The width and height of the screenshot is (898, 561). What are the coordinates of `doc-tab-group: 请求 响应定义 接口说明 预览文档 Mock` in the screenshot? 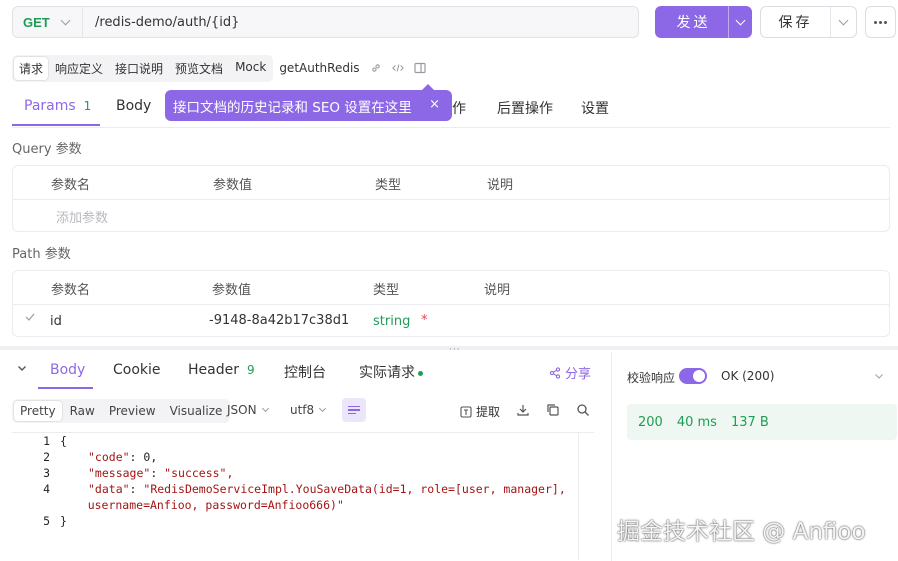 It's located at (143, 68).